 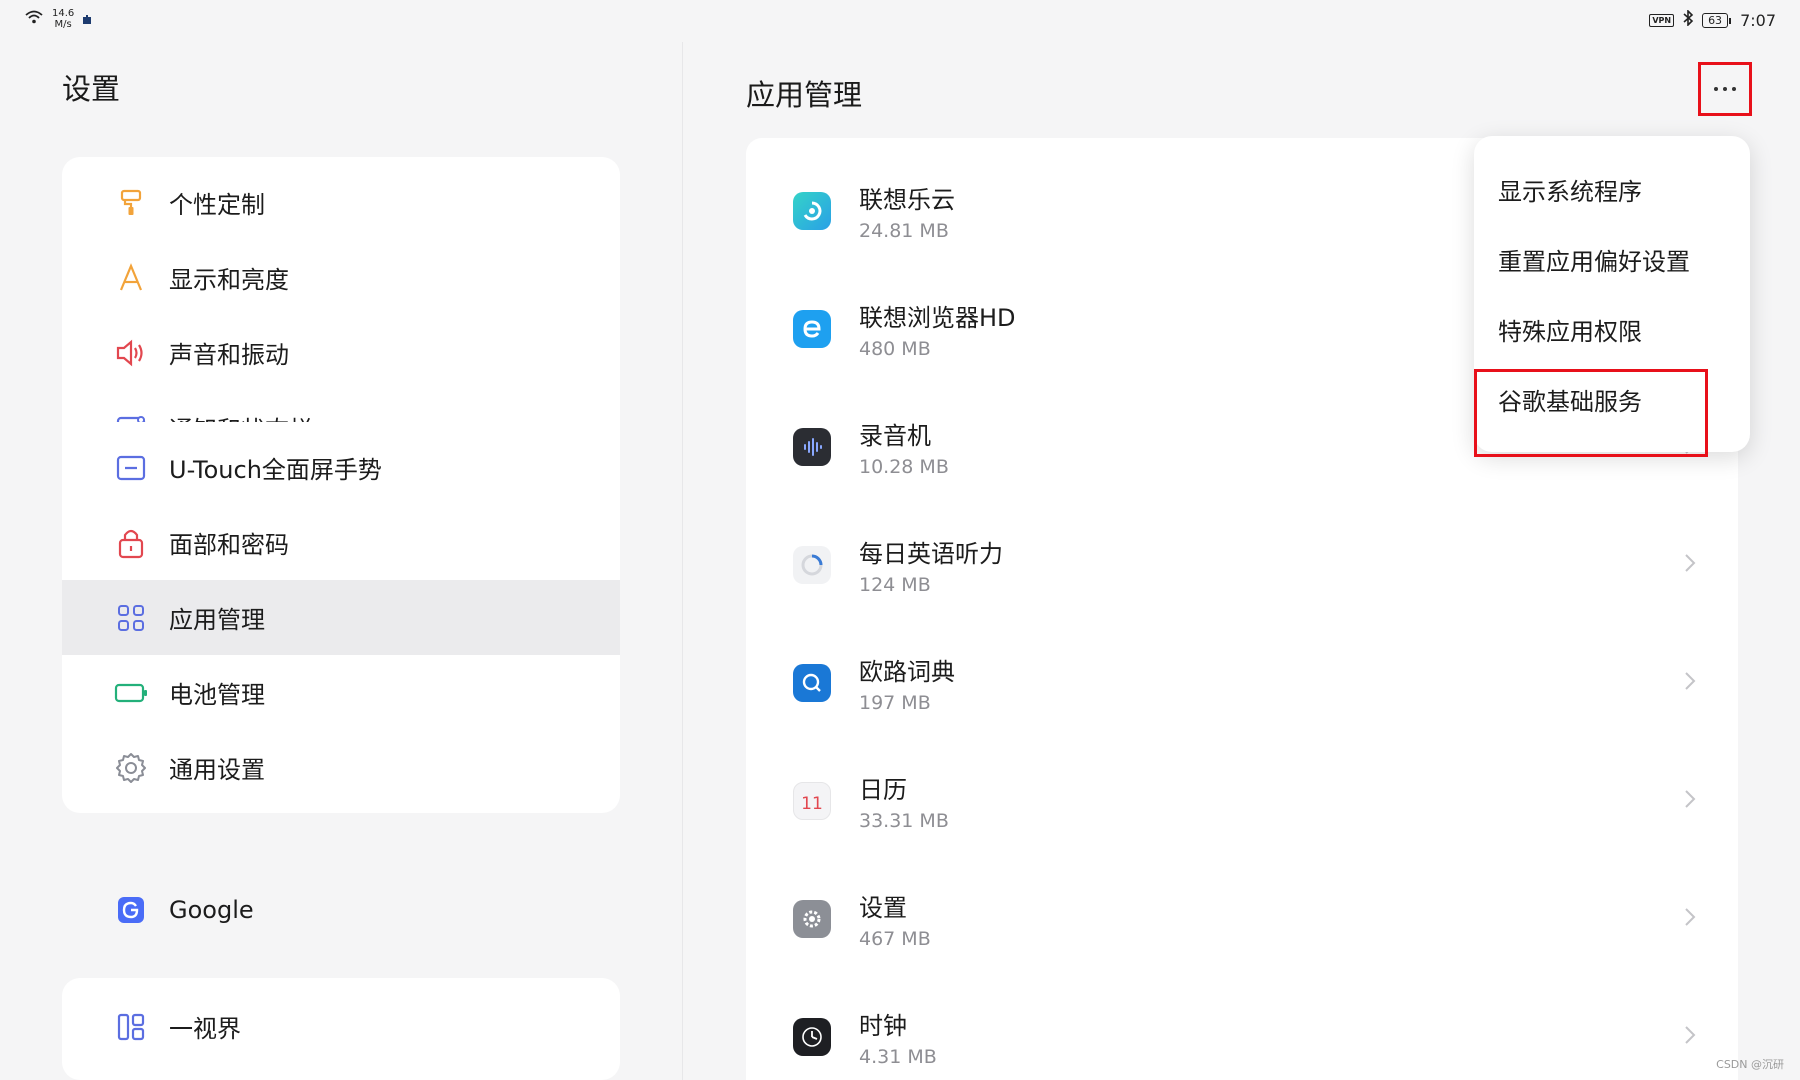 I want to click on sidebar-item-utouch: U-Touch全面屏手势, so click(x=341, y=467).